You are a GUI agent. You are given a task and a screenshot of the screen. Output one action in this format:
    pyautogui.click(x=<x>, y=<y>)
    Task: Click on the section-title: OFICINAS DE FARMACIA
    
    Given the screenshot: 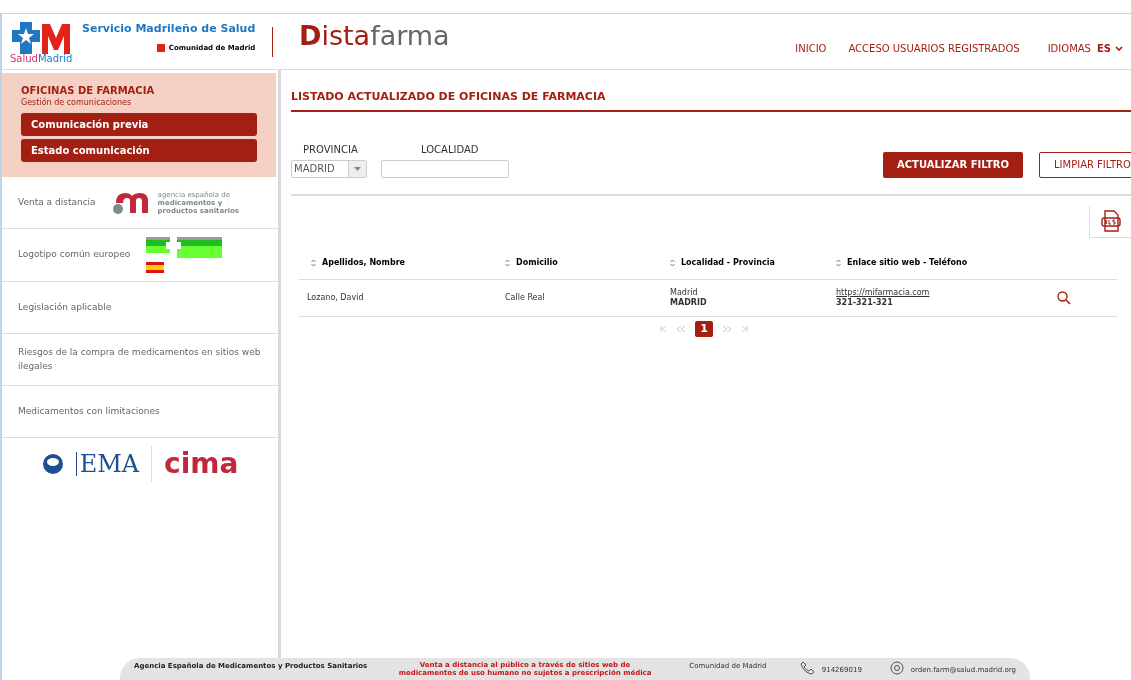 What is the action you would take?
    pyautogui.click(x=88, y=91)
    